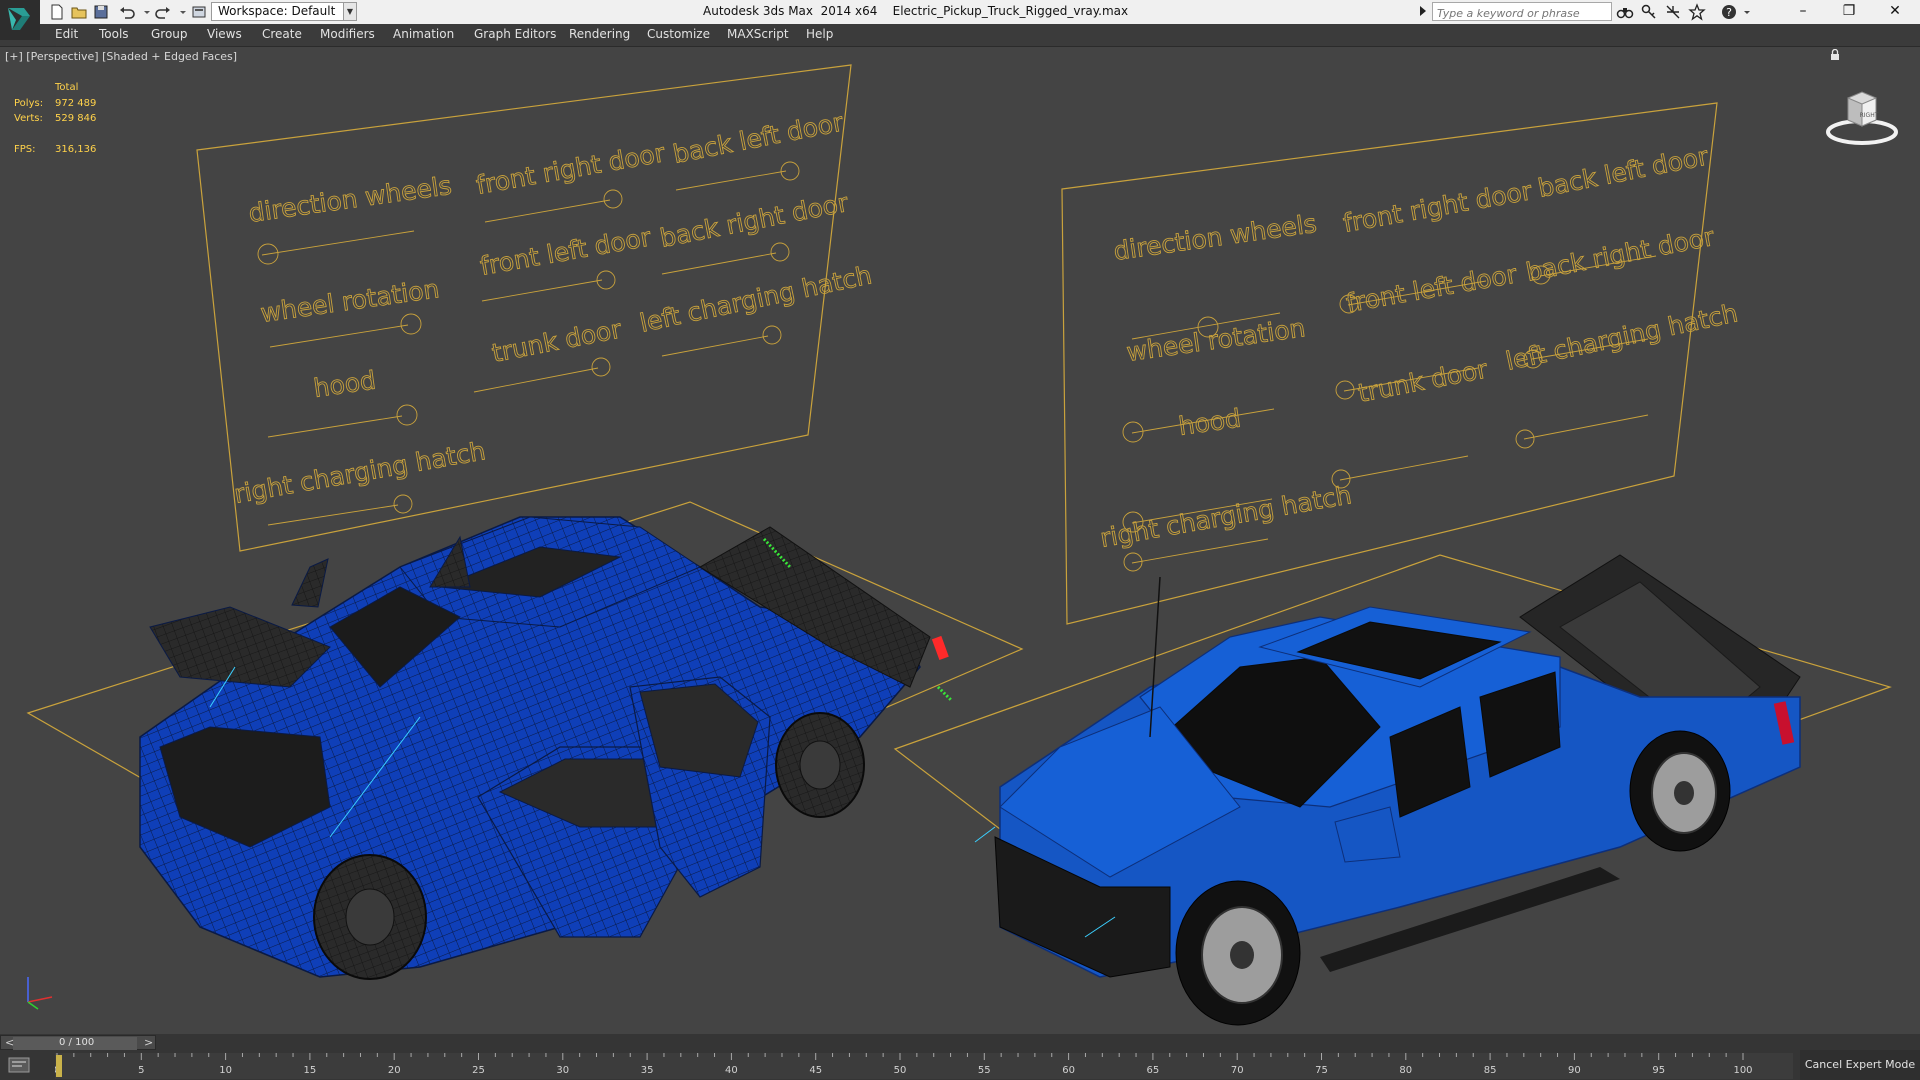 This screenshot has height=1080, width=1920. Describe the element at coordinates (57, 12) in the screenshot. I see `new-file-icon` at that location.